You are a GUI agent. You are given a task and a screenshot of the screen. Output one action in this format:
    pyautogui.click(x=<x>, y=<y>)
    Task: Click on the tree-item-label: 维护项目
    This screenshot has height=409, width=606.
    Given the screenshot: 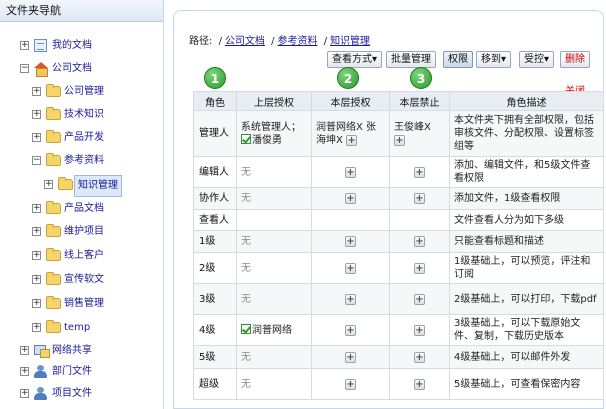 What is the action you would take?
    pyautogui.click(x=84, y=231)
    